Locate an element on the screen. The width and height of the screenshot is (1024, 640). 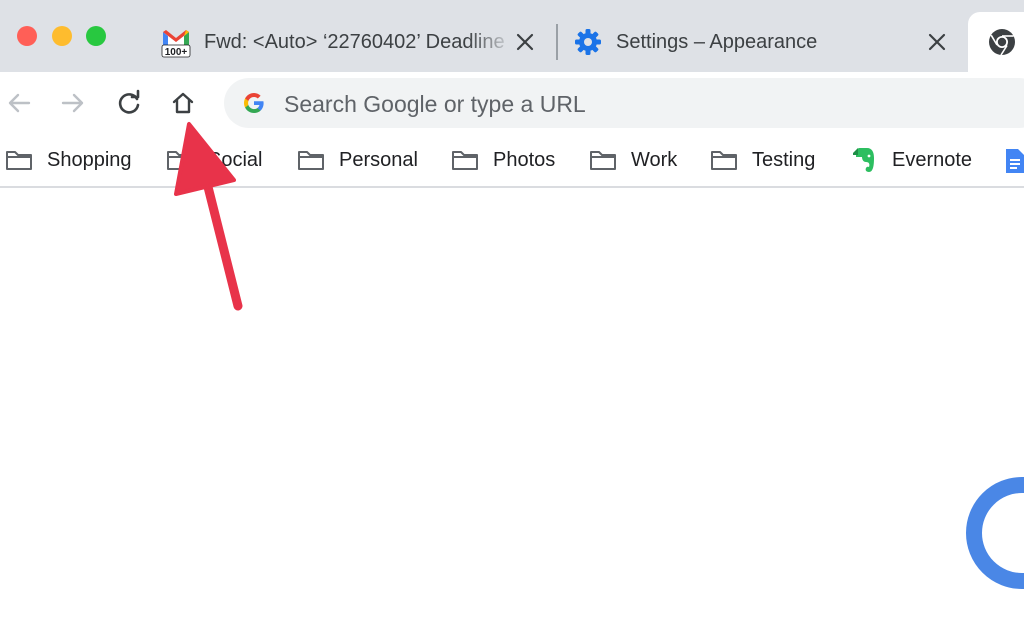
bookmark-personal: Personal is located at coordinates (357, 160).